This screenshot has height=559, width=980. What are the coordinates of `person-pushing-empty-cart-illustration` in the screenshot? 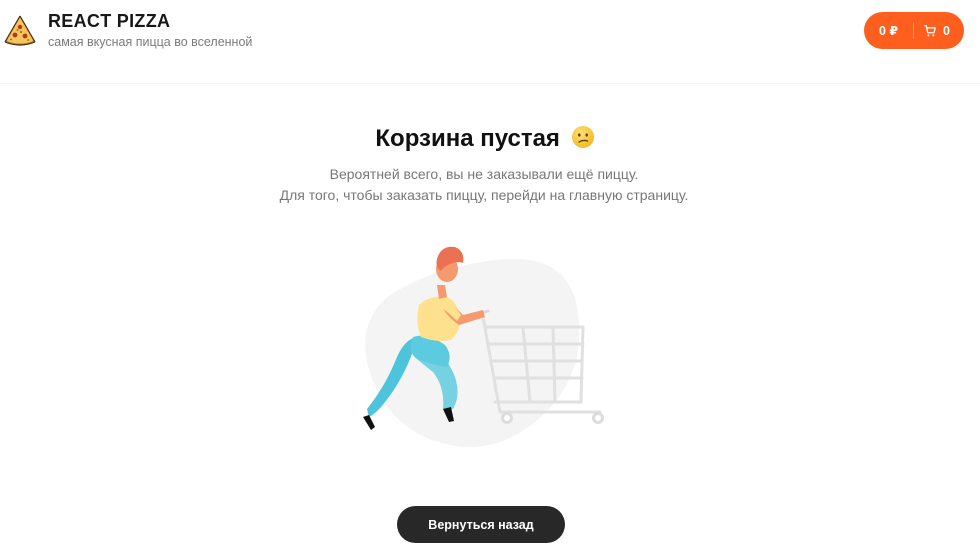 It's located at (483, 347).